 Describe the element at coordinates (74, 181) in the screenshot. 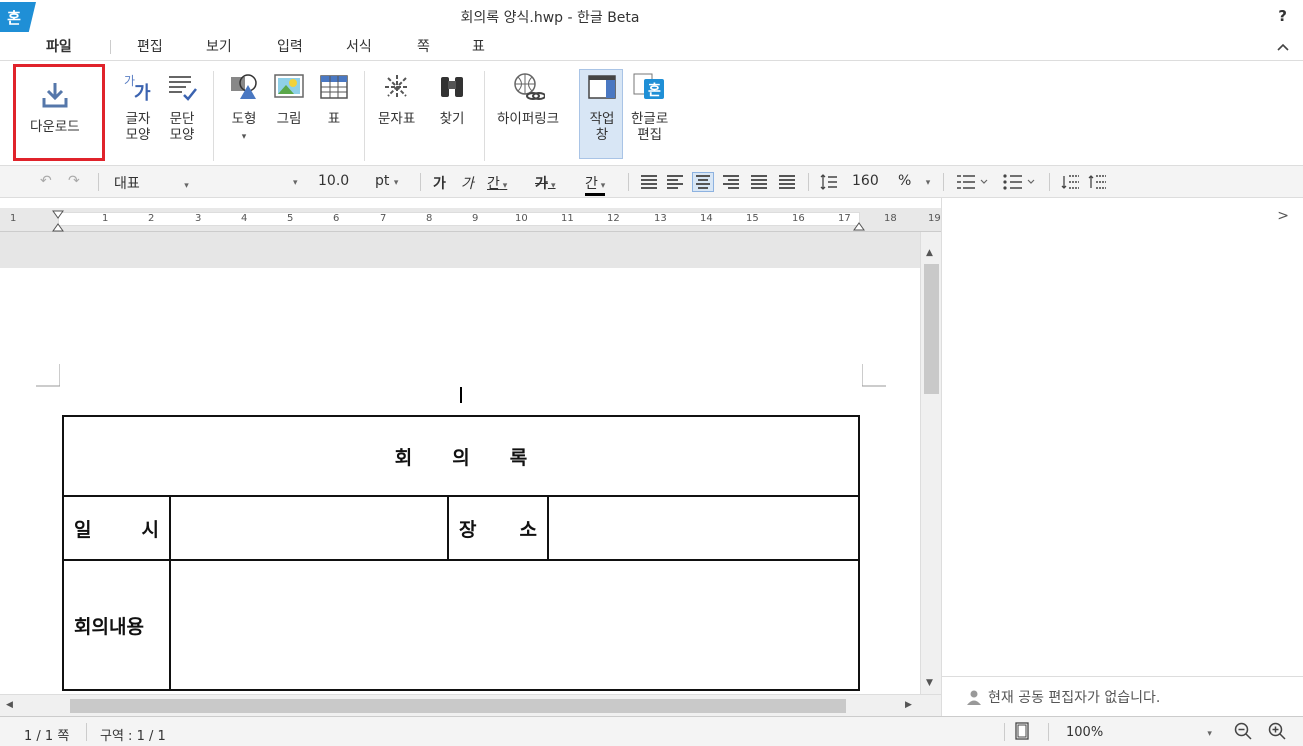

I see `redo-icon: ↷` at that location.